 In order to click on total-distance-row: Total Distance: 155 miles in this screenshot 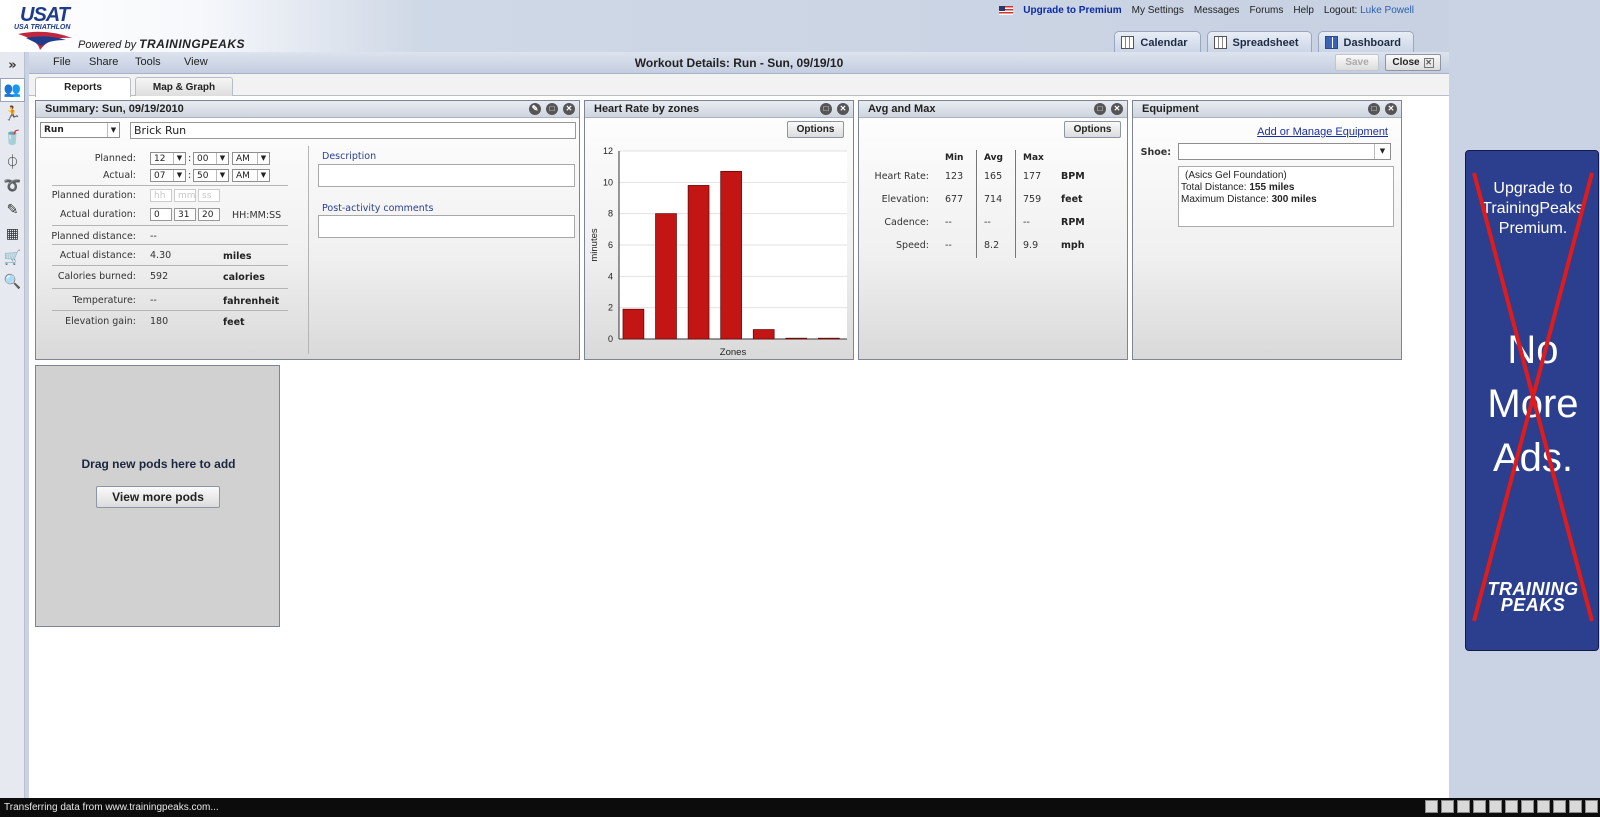, I will do `click(1286, 188)`.